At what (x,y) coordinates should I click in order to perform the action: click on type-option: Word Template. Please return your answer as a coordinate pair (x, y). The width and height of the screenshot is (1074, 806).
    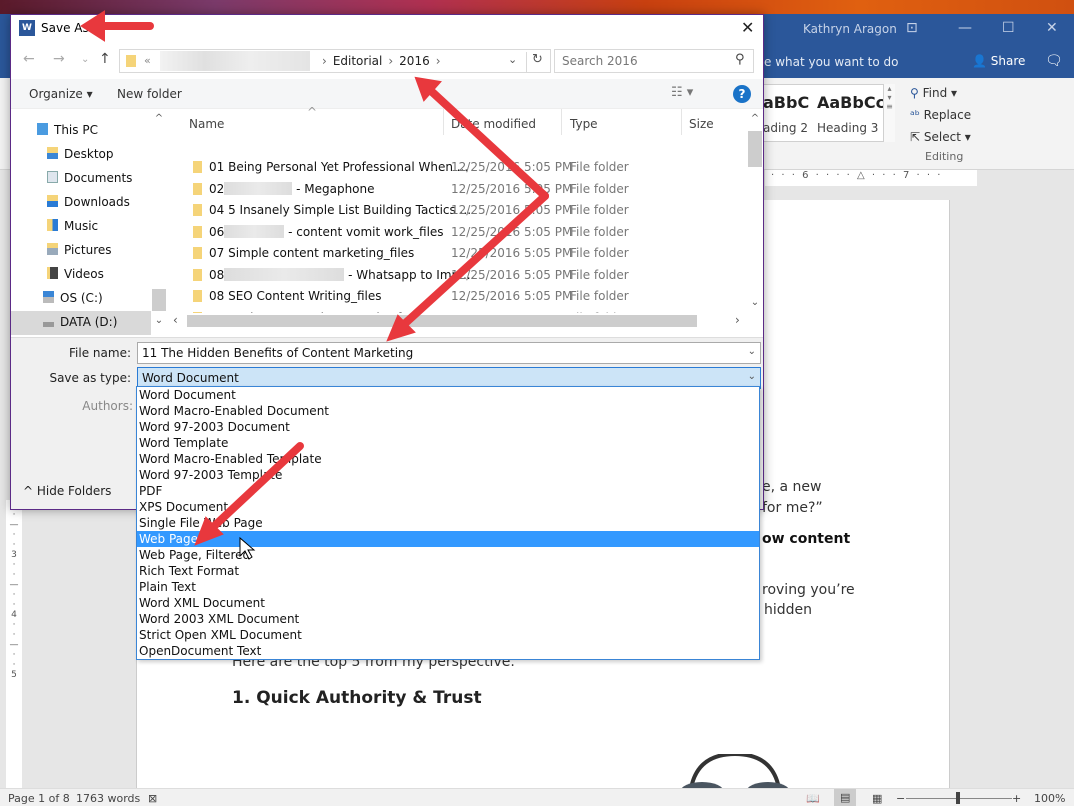
    Looking at the image, I should click on (448, 443).